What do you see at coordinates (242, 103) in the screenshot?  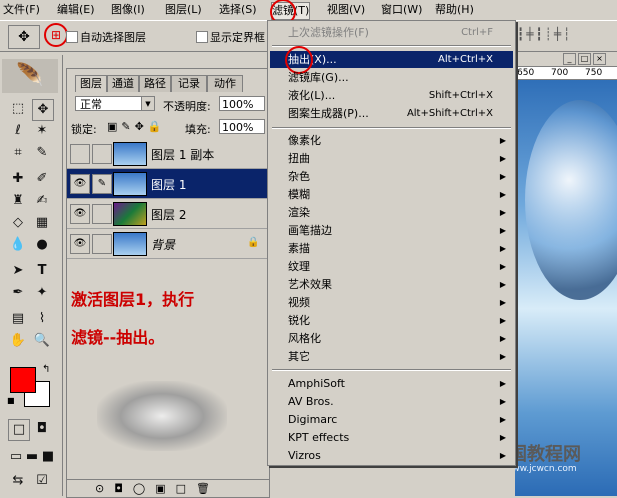 I see `opacity-input: 100%` at bounding box center [242, 103].